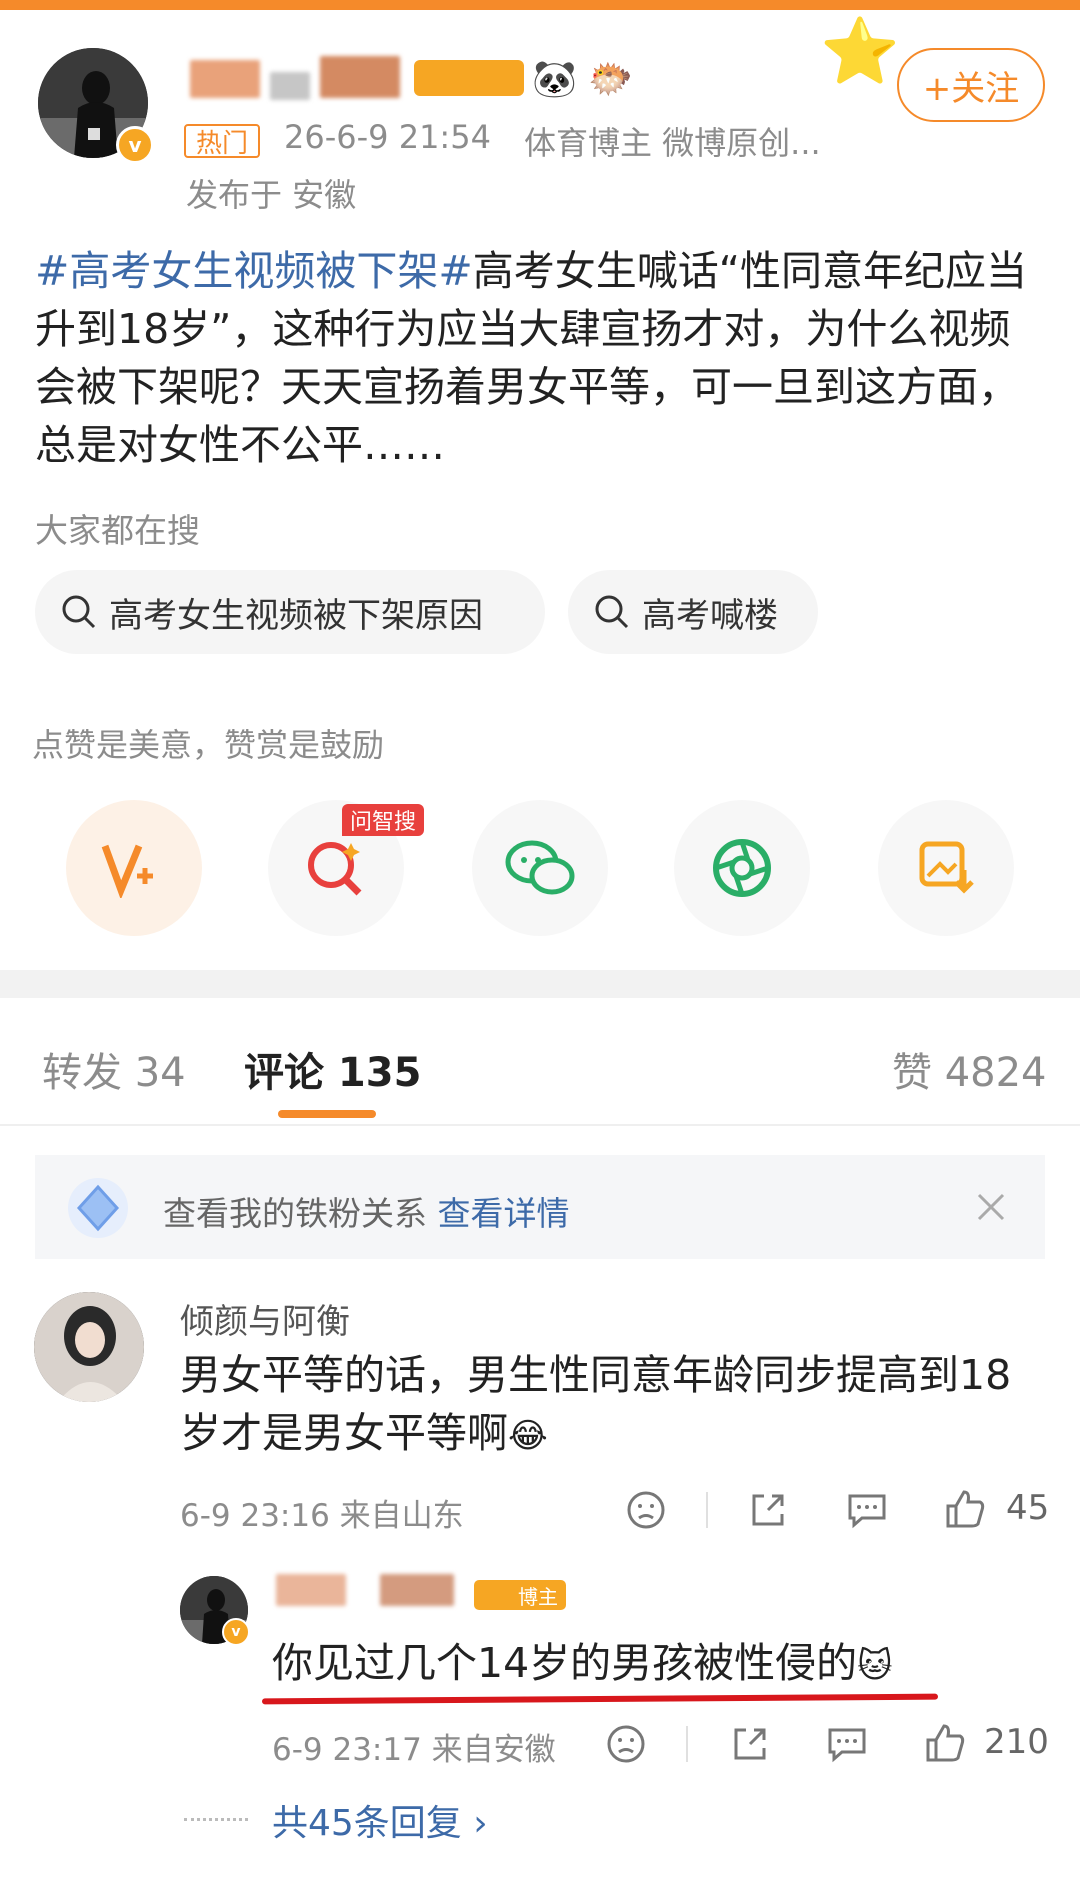 The height and width of the screenshot is (1883, 1080). I want to click on post-location: 发布于 安徽, so click(271, 195).